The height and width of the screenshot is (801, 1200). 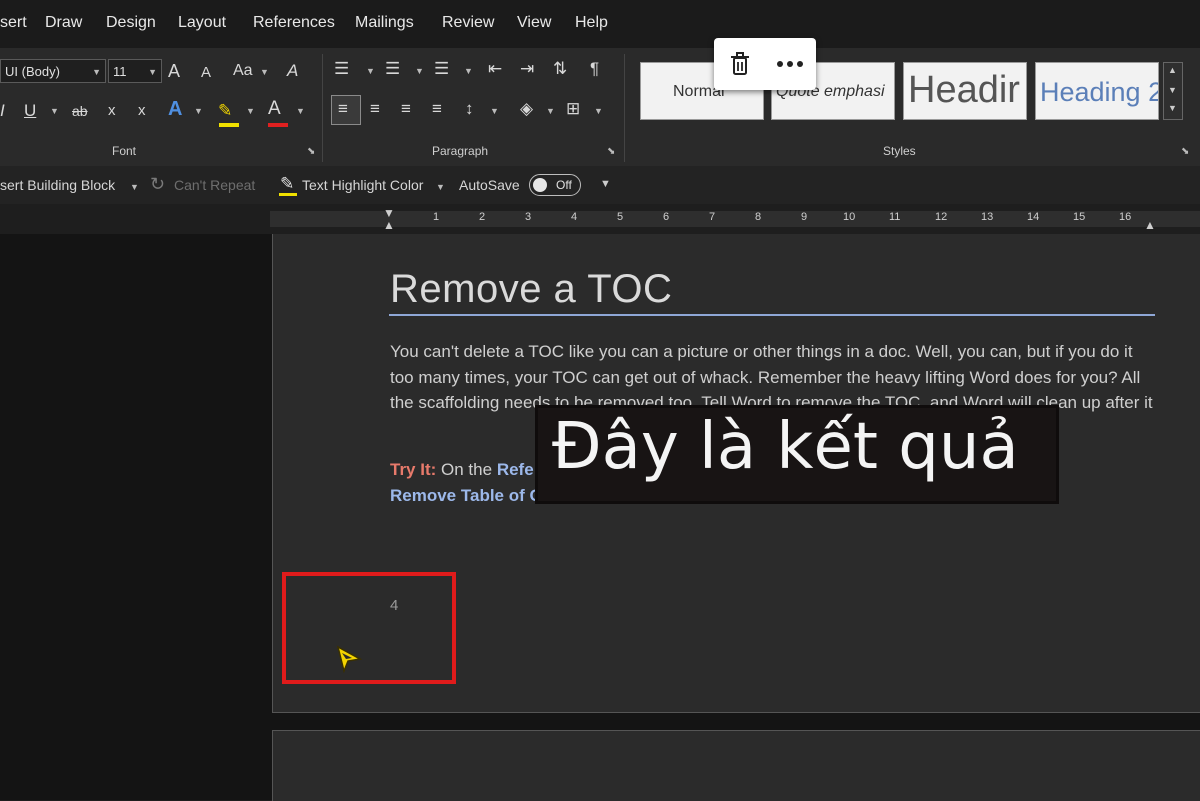 What do you see at coordinates (790, 64) in the screenshot?
I see `ellipsis-icon` at bounding box center [790, 64].